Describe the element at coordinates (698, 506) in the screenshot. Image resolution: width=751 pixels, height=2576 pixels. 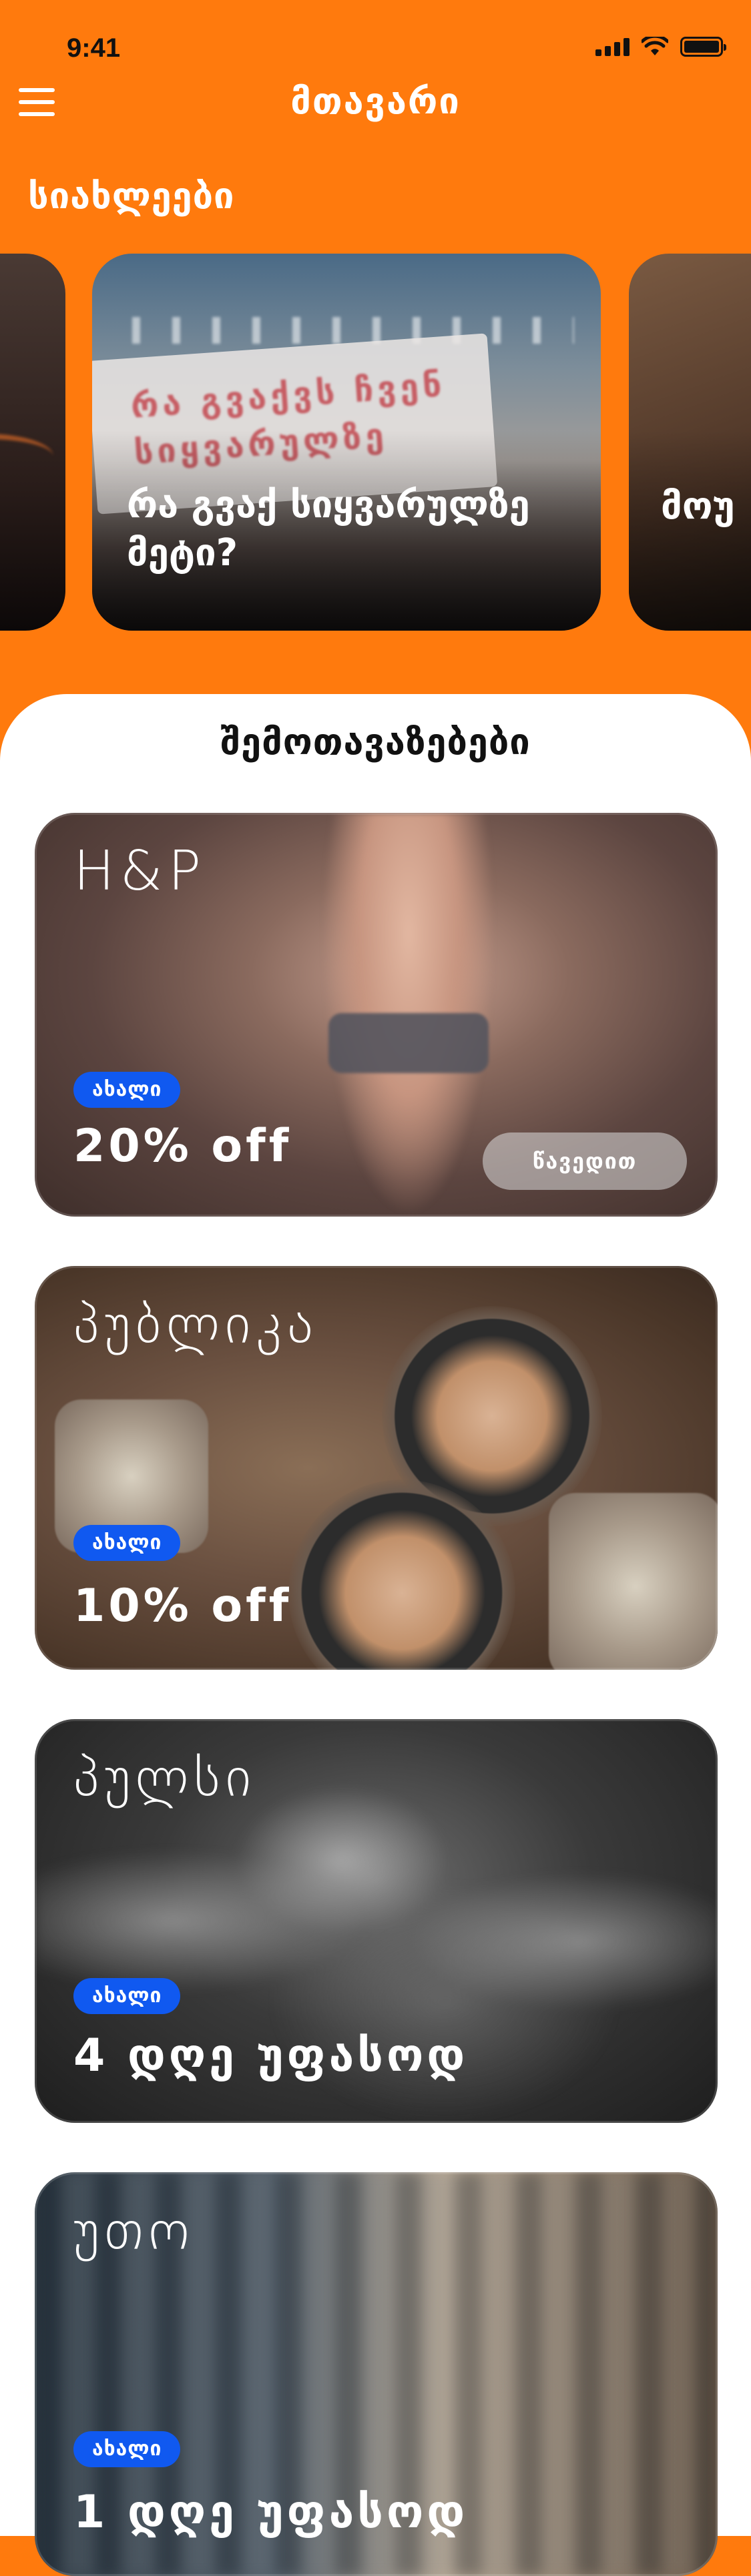
I see `news-card-title: მოუ` at that location.